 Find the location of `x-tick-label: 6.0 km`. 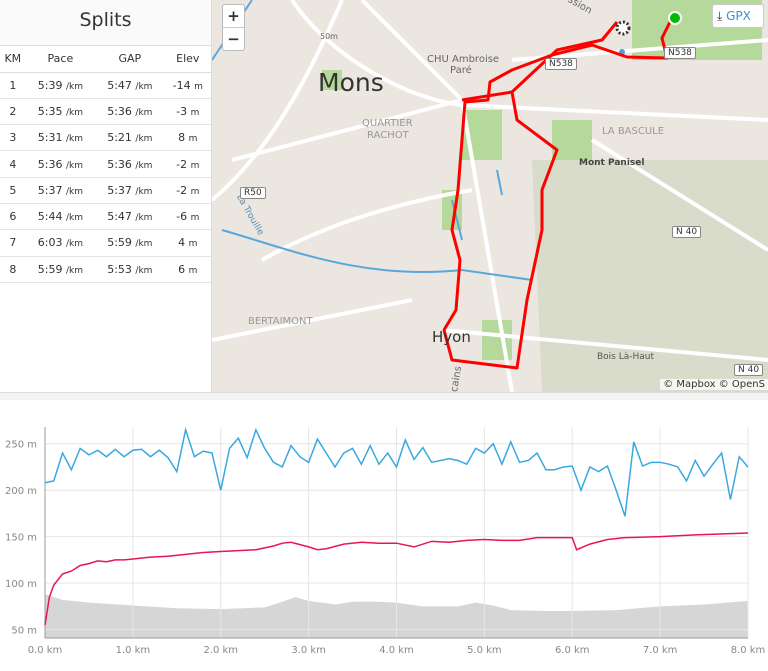

x-tick-label: 6.0 km is located at coordinates (572, 650).